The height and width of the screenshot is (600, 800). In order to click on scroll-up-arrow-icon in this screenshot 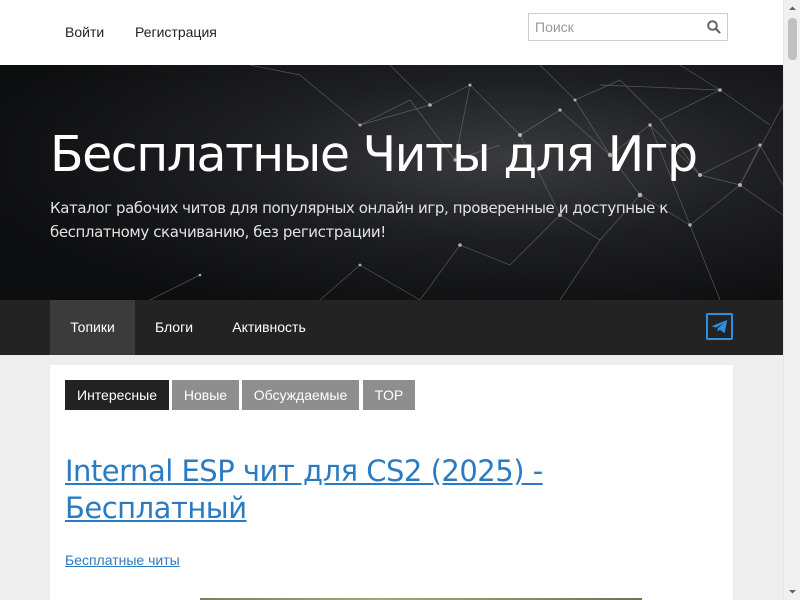, I will do `click(792, 8)`.